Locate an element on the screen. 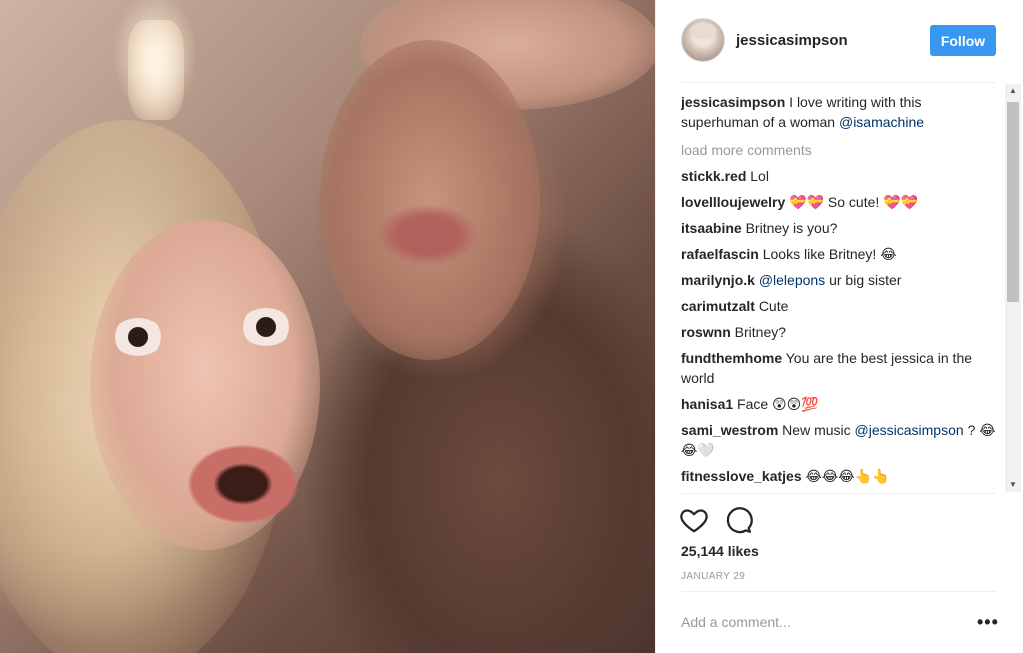 This screenshot has width=1023, height=653. comment-username: fitnesslove_katjes is located at coordinates (741, 476).